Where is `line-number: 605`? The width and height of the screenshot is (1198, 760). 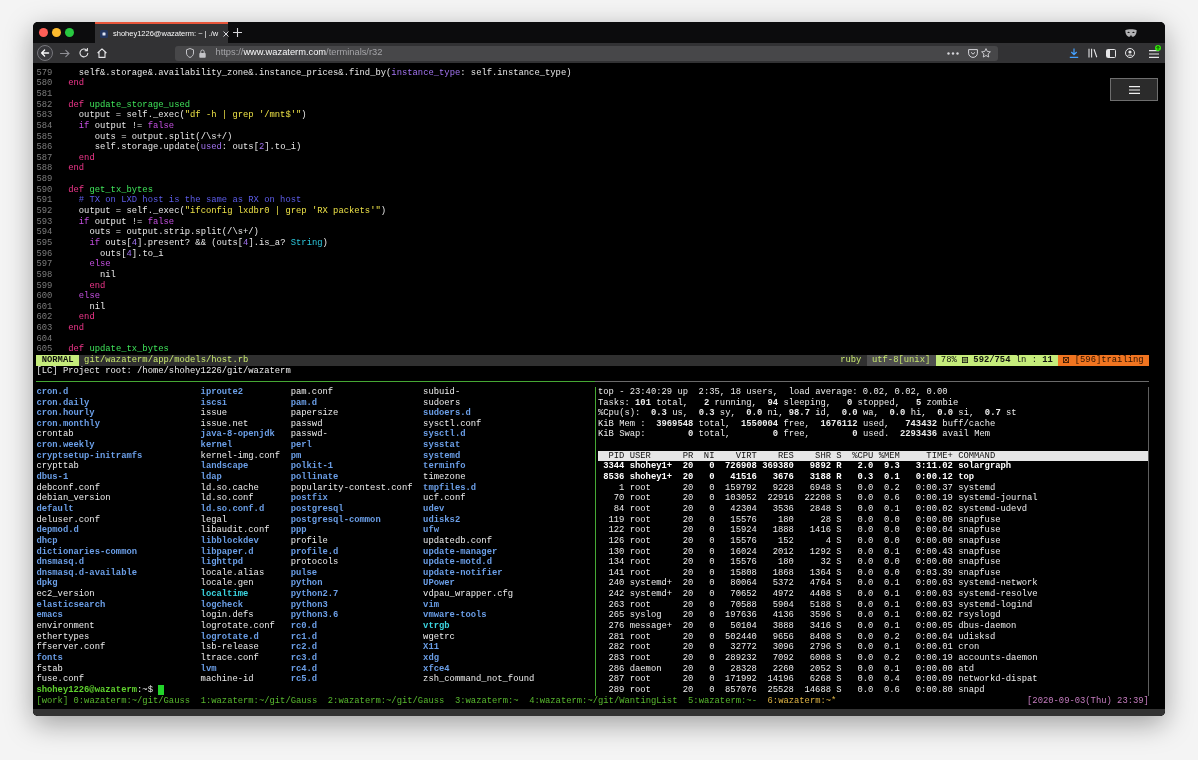
line-number: 605 is located at coordinates (44, 349).